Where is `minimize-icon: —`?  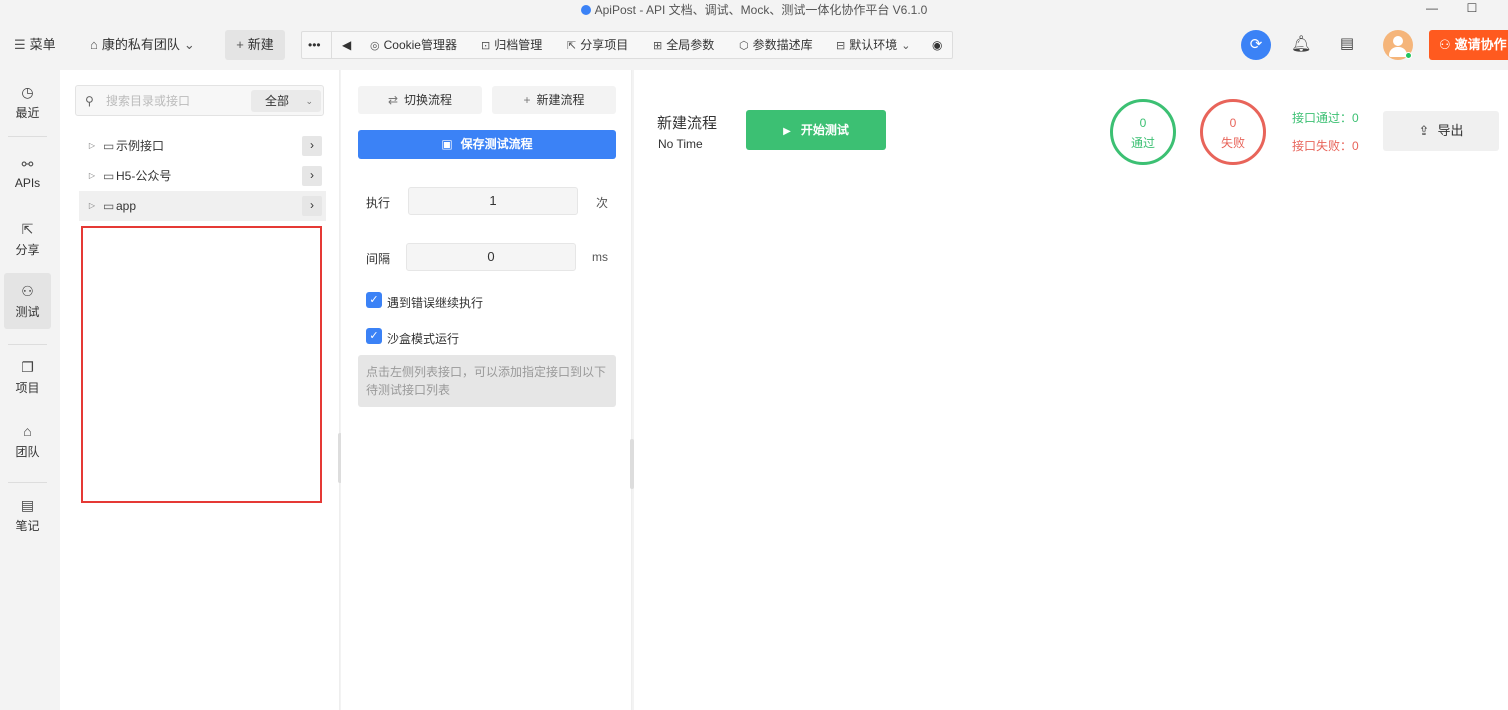
minimize-icon: — is located at coordinates (1432, 9).